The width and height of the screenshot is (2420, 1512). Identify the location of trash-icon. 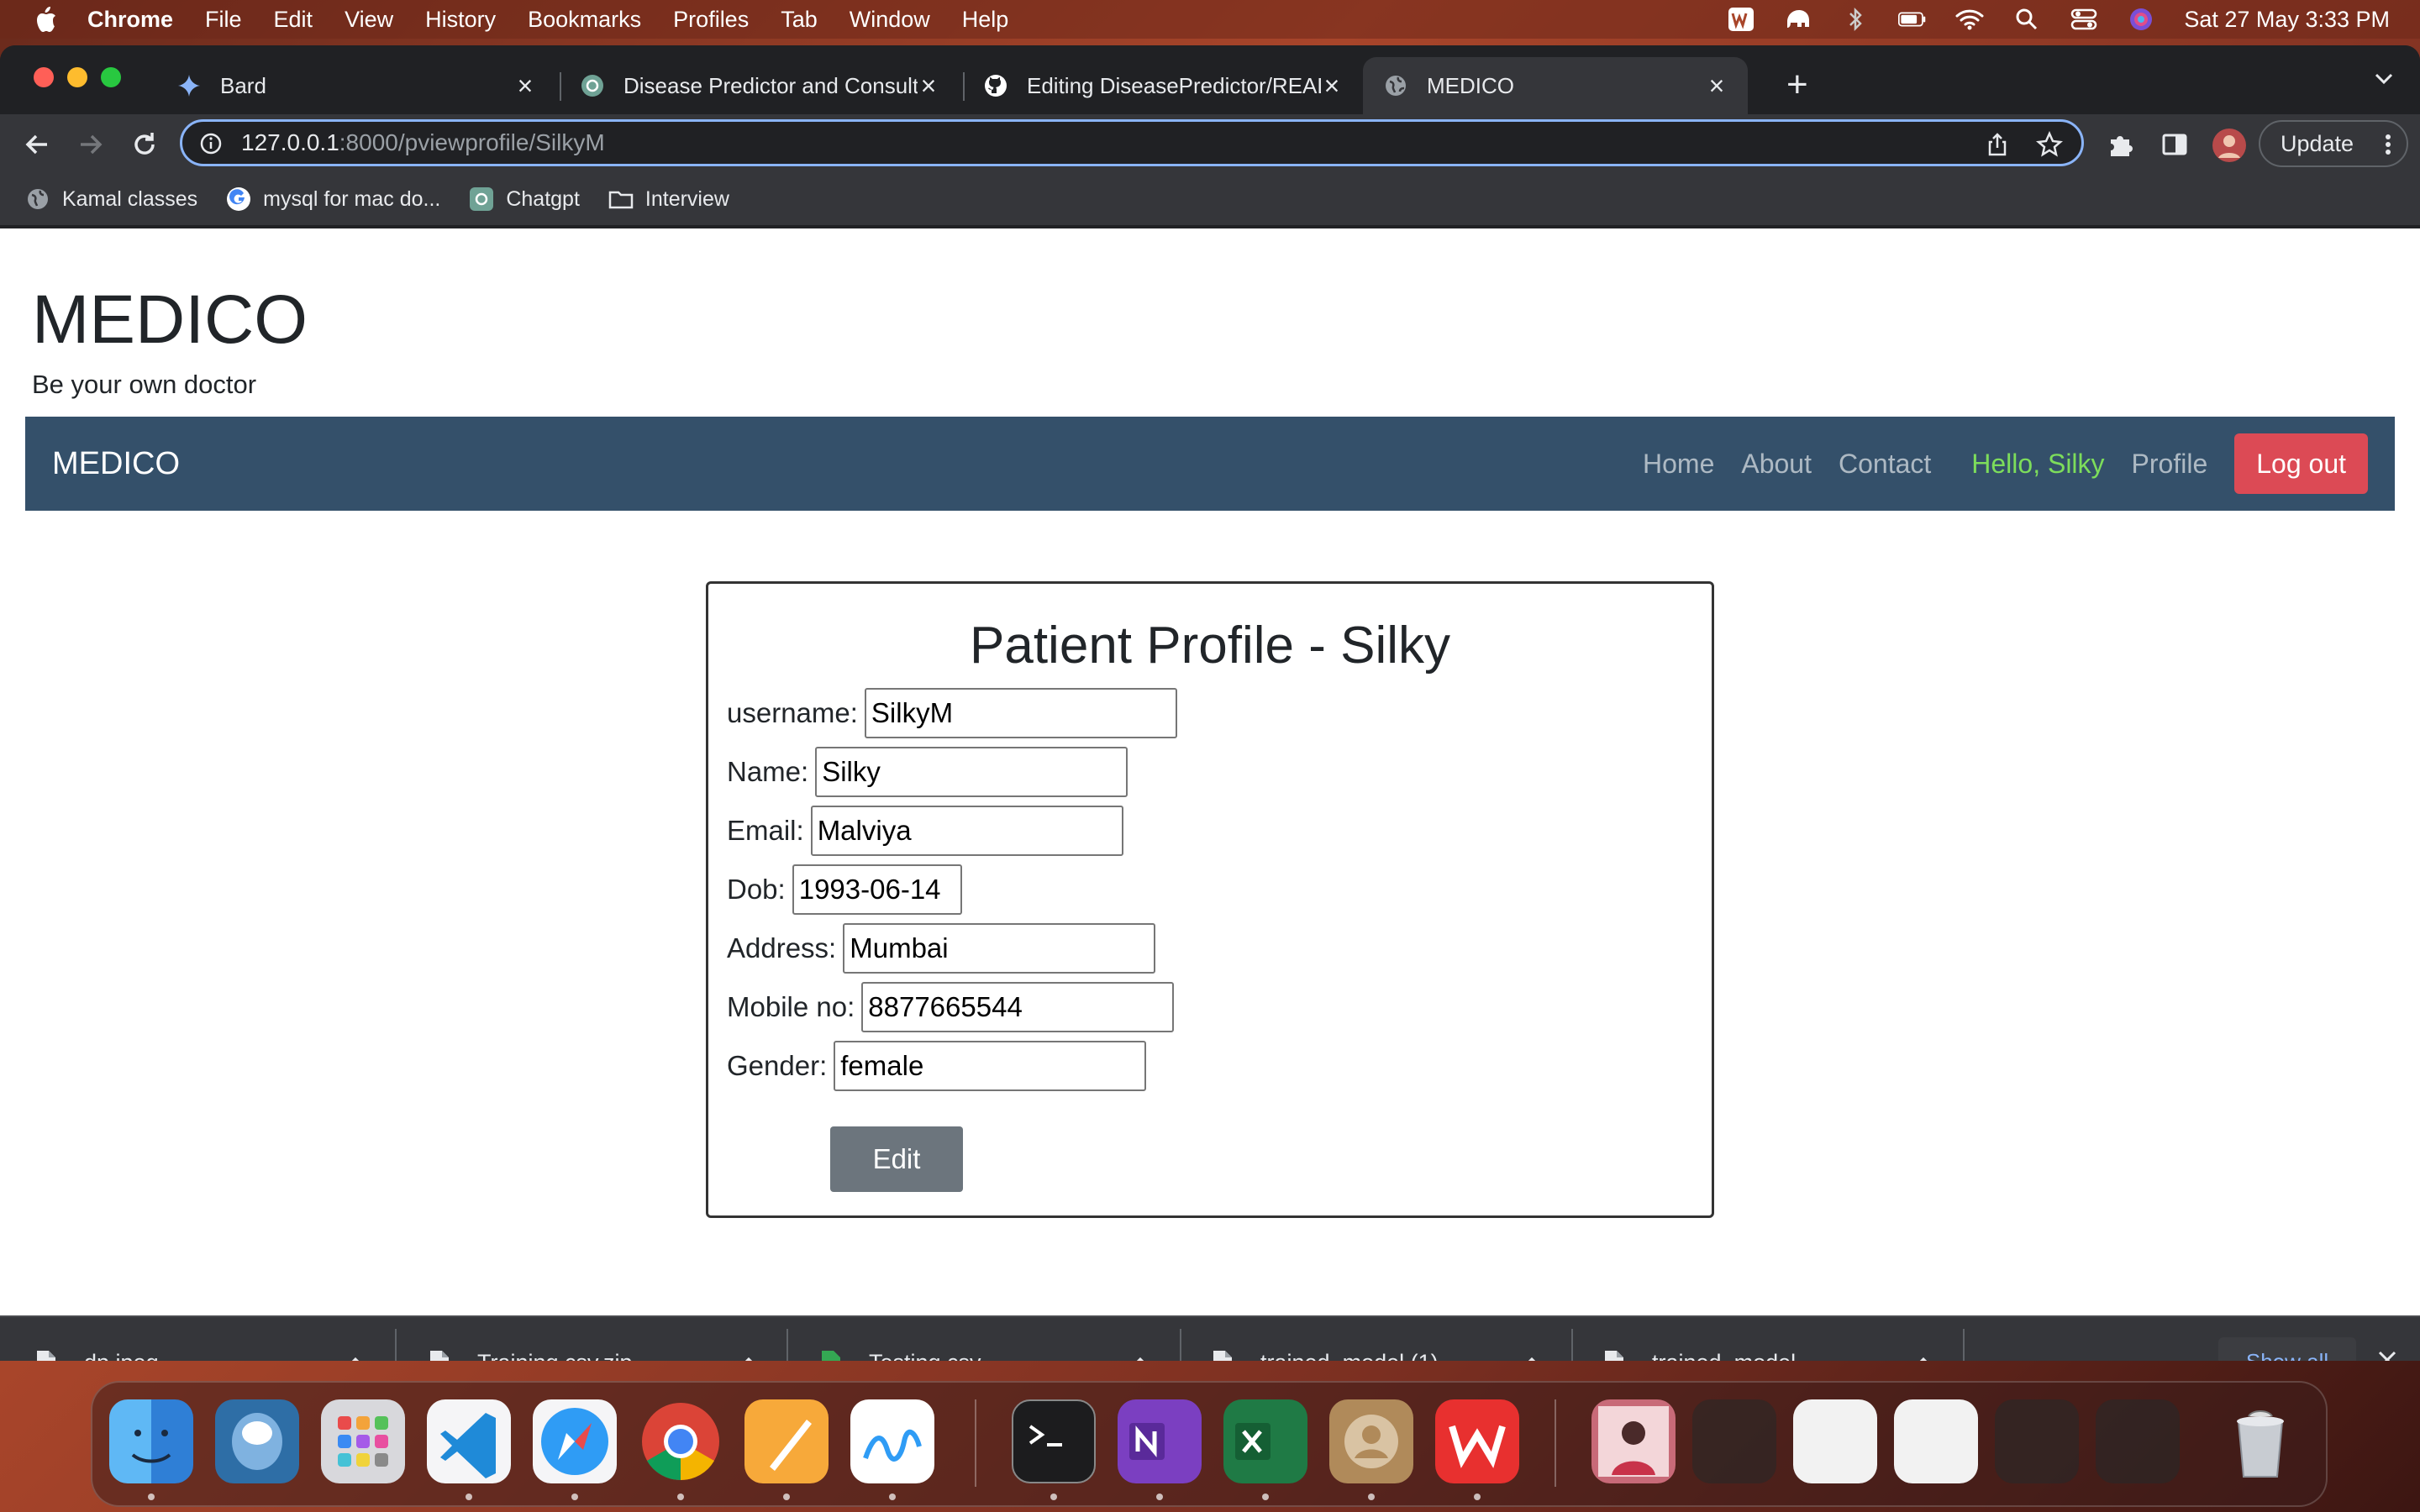
(2260, 1441).